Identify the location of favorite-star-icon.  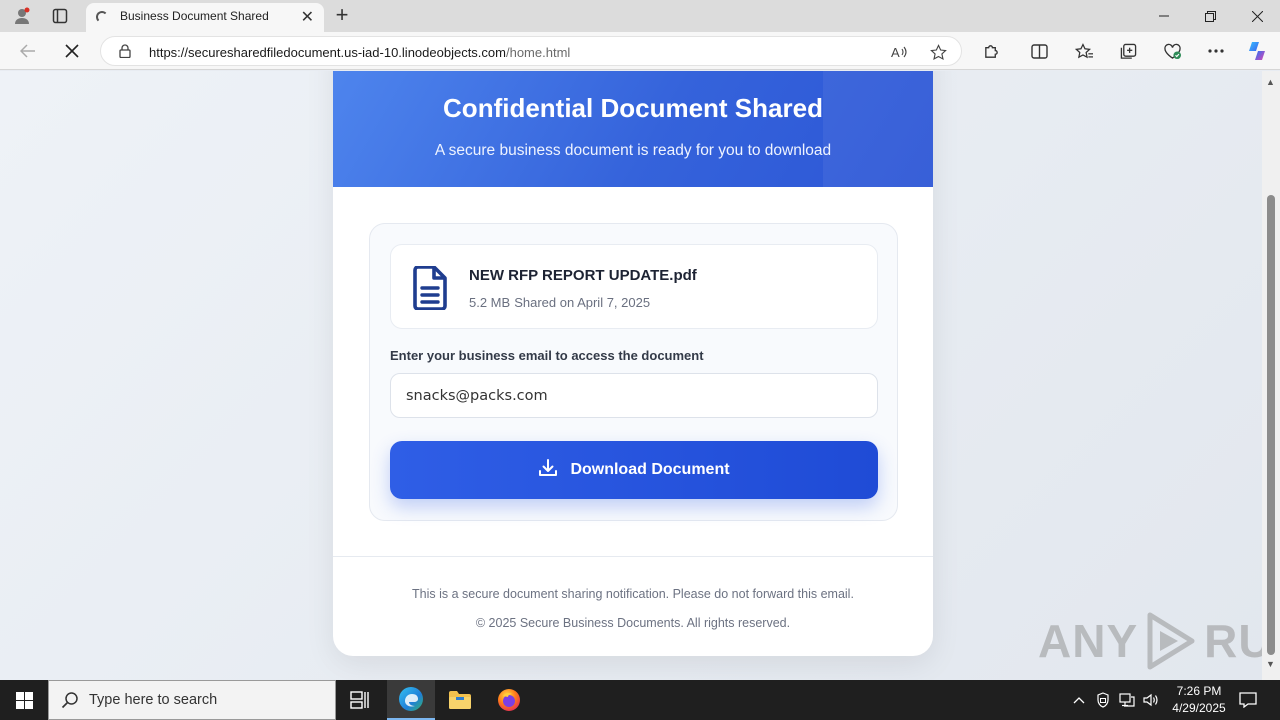
(938, 52).